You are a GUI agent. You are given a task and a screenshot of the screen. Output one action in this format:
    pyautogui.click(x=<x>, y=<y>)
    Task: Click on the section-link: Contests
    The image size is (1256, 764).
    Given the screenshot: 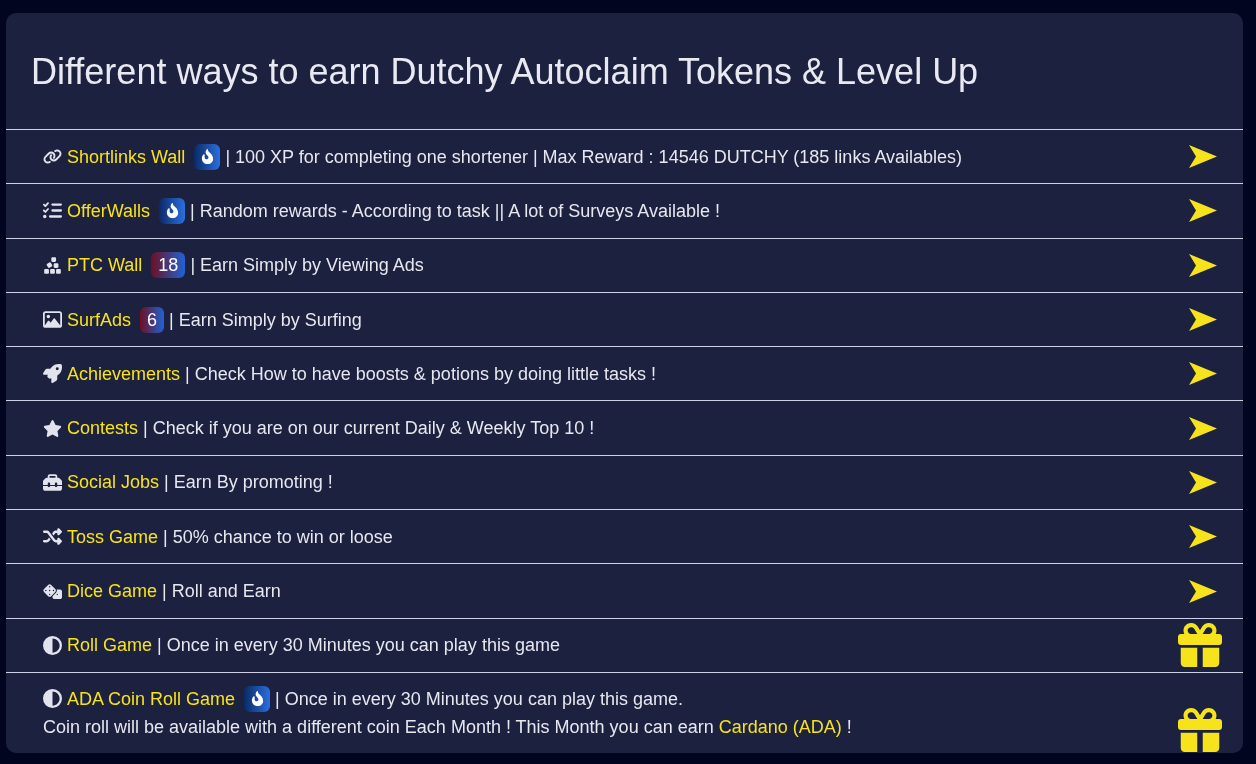 What is the action you would take?
    pyautogui.click(x=103, y=428)
    